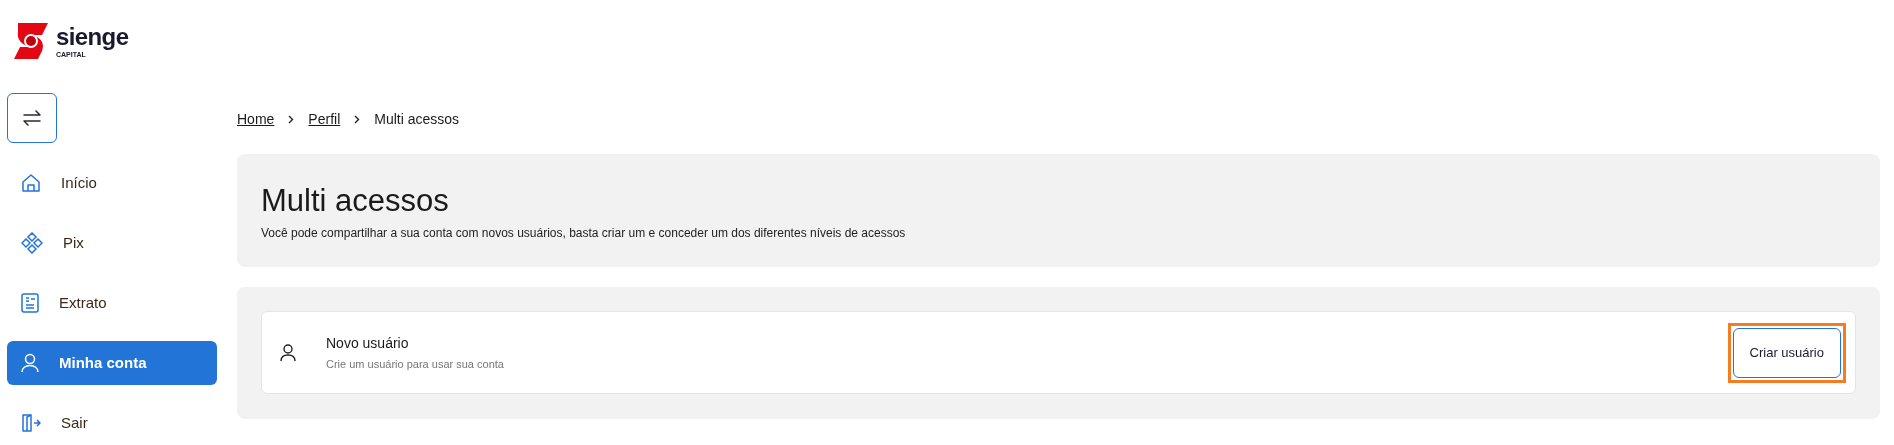  Describe the element at coordinates (112, 303) in the screenshot. I see `nav-item: Extrato` at that location.